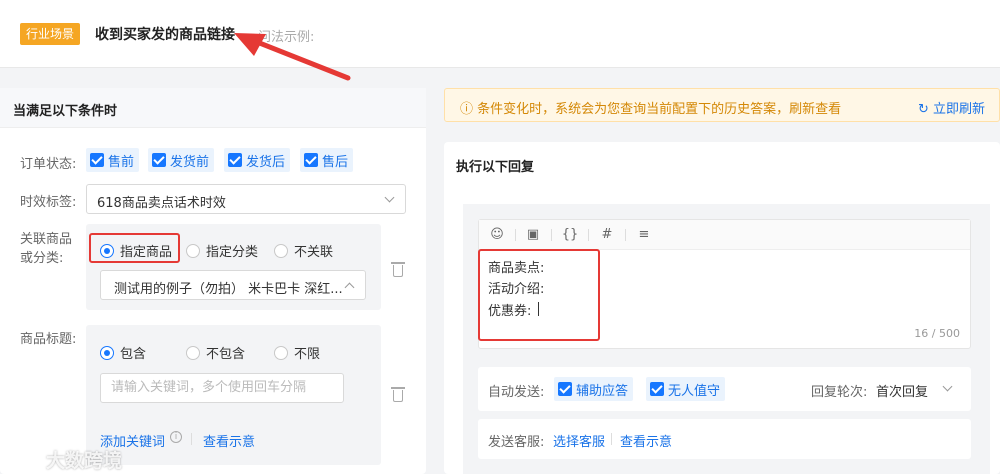 This screenshot has height=474, width=1000. What do you see at coordinates (500, 34) in the screenshot?
I see `header-bar: 行业场景 收到买家发的商品链接 问法示例:` at bounding box center [500, 34].